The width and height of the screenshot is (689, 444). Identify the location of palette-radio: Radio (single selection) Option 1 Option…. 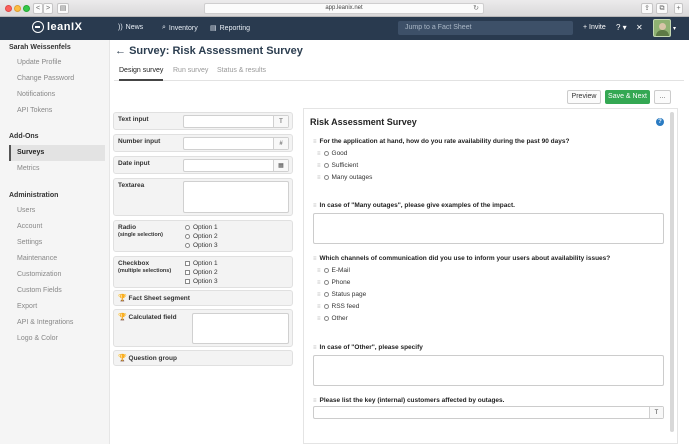
(203, 236).